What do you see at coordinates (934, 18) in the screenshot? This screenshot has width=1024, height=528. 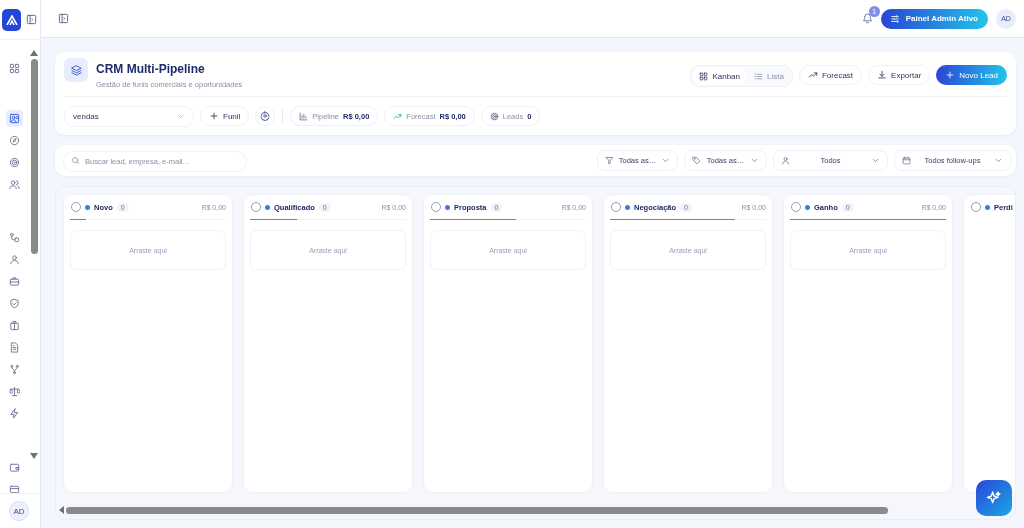 I see `admin-panel-button: Painel Admin Ativo` at bounding box center [934, 18].